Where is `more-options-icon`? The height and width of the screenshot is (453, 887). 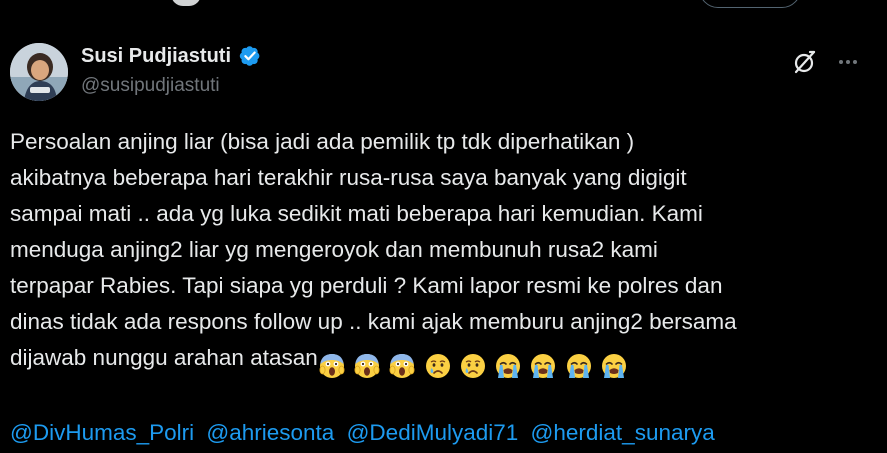 more-options-icon is located at coordinates (848, 62).